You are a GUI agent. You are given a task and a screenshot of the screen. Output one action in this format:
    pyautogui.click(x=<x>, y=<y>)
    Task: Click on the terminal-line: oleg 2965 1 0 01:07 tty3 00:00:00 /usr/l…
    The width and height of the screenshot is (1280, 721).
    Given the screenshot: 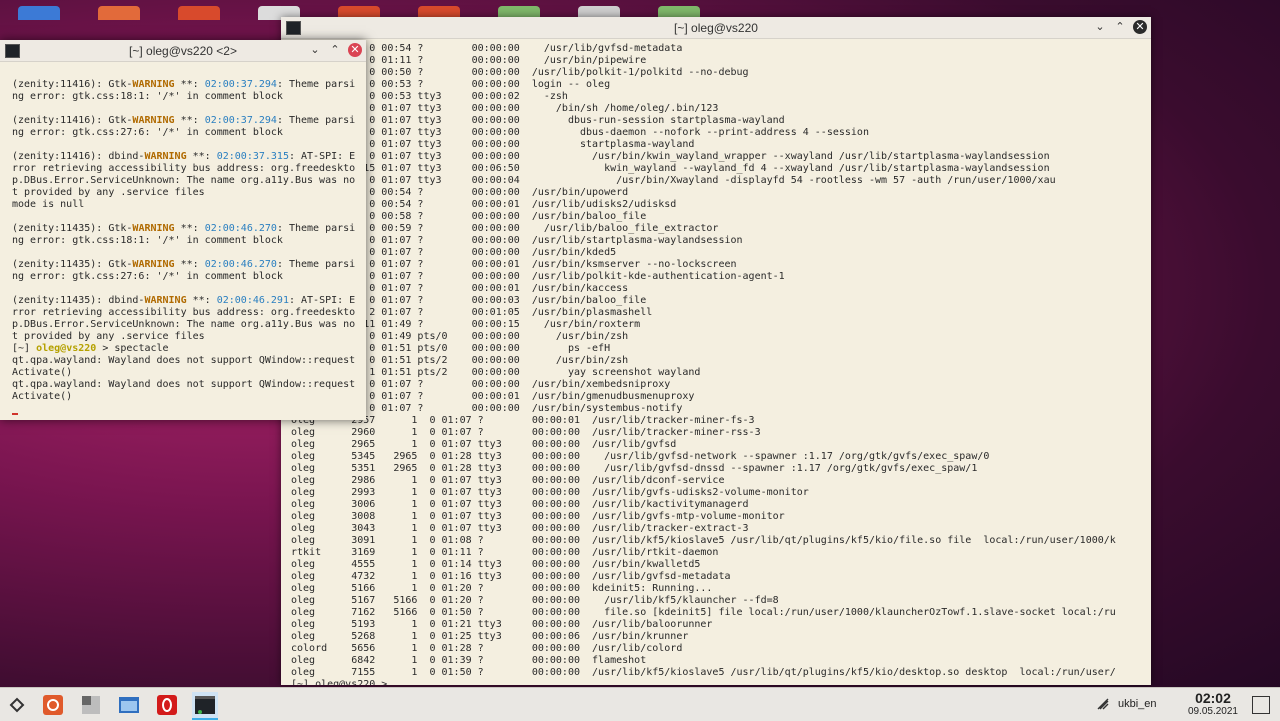 What is the action you would take?
    pyautogui.click(x=484, y=444)
    